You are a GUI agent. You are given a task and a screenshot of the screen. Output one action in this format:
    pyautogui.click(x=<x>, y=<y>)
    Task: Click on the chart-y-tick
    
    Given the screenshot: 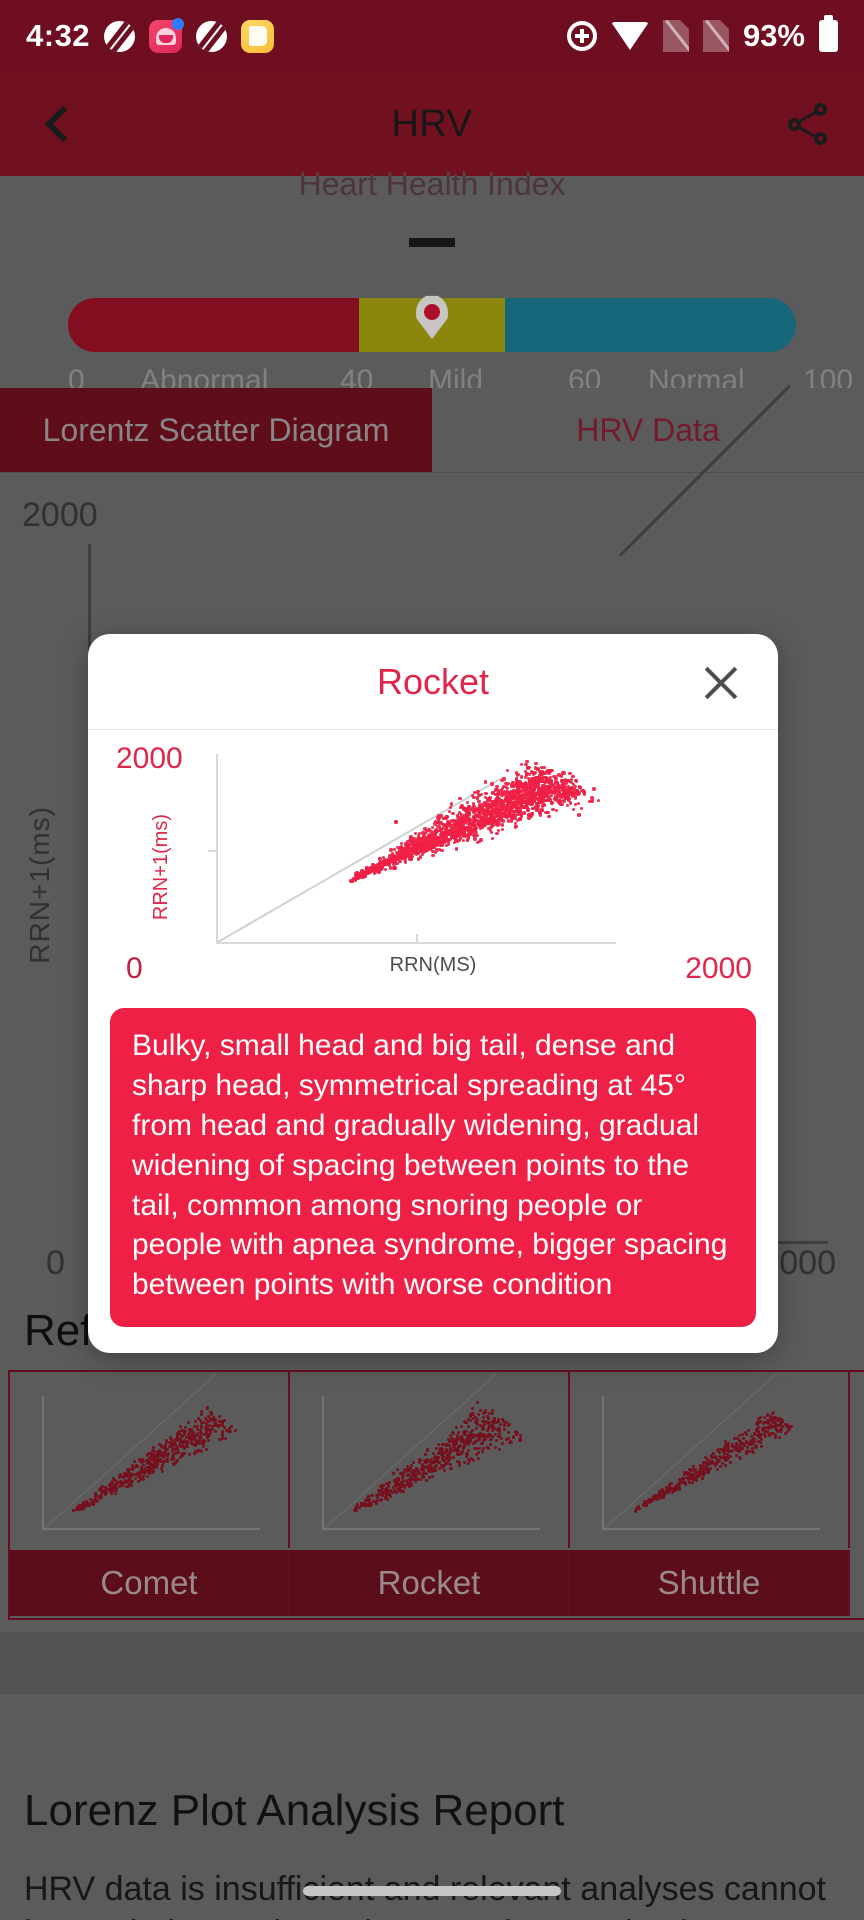 What is the action you would take?
    pyautogui.click(x=213, y=851)
    